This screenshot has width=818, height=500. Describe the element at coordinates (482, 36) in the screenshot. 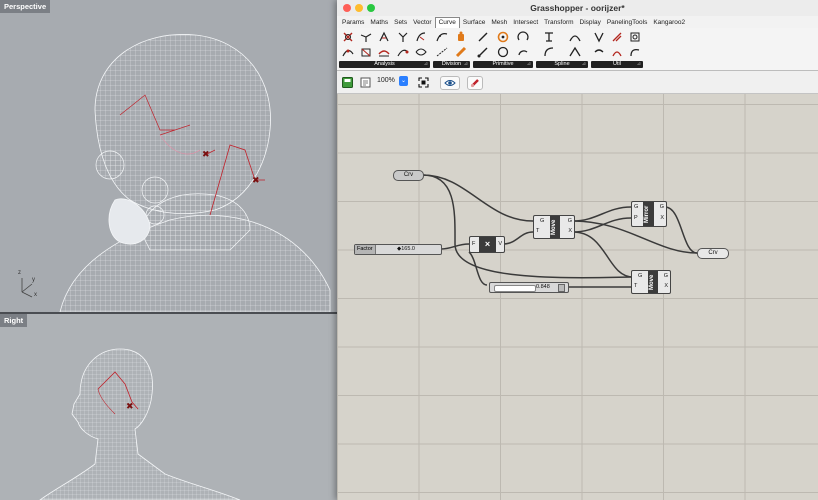

I see `line-icon` at that location.